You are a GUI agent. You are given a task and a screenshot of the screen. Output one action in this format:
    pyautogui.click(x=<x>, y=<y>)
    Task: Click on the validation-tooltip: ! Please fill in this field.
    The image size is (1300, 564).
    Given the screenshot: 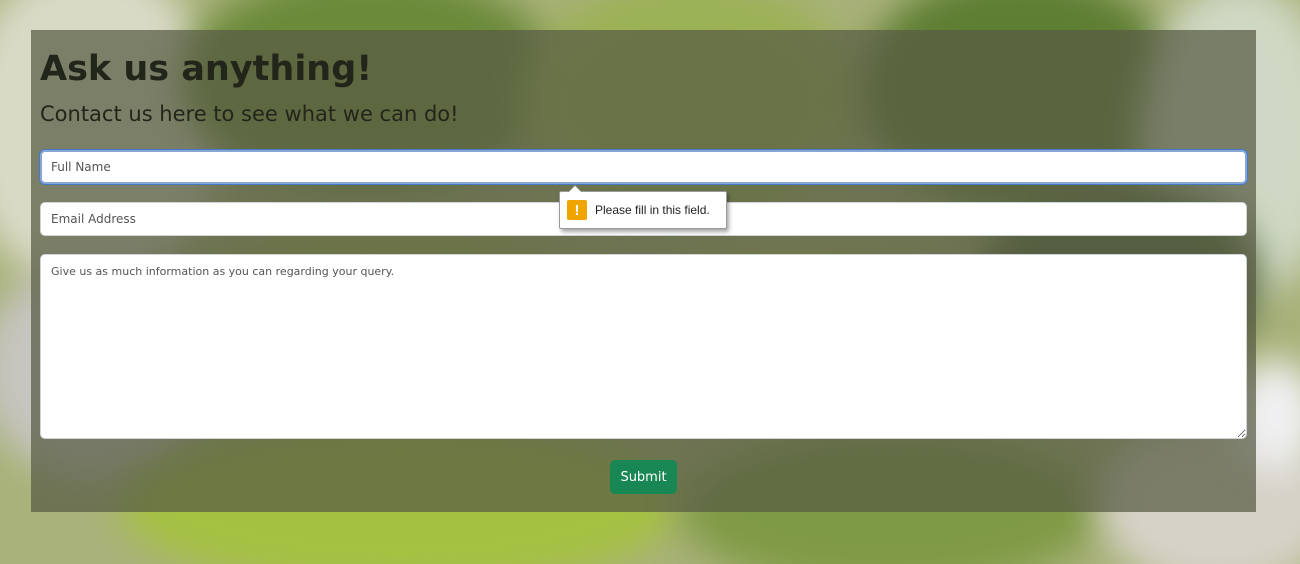 What is the action you would take?
    pyautogui.click(x=643, y=207)
    